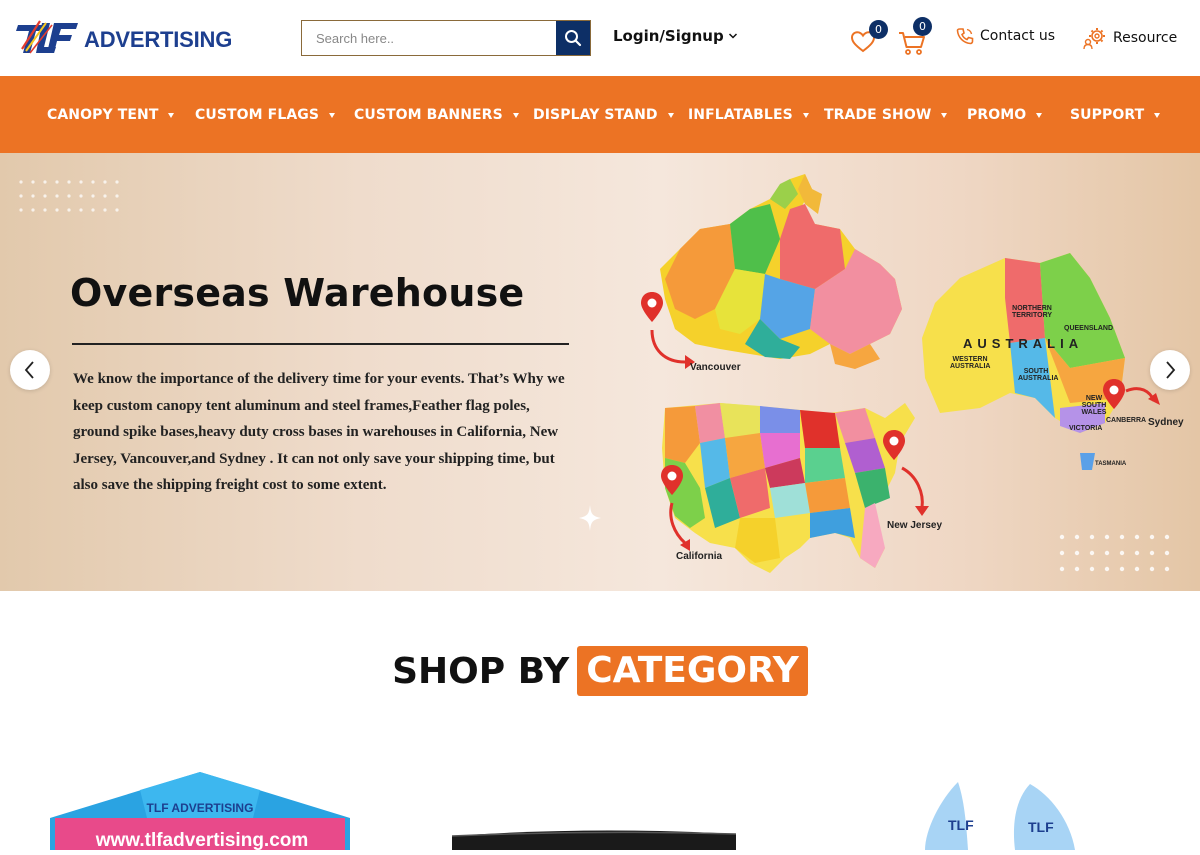 The width and height of the screenshot is (1200, 855). I want to click on feather-flag-image: TLF TLF, so click(1000, 816).